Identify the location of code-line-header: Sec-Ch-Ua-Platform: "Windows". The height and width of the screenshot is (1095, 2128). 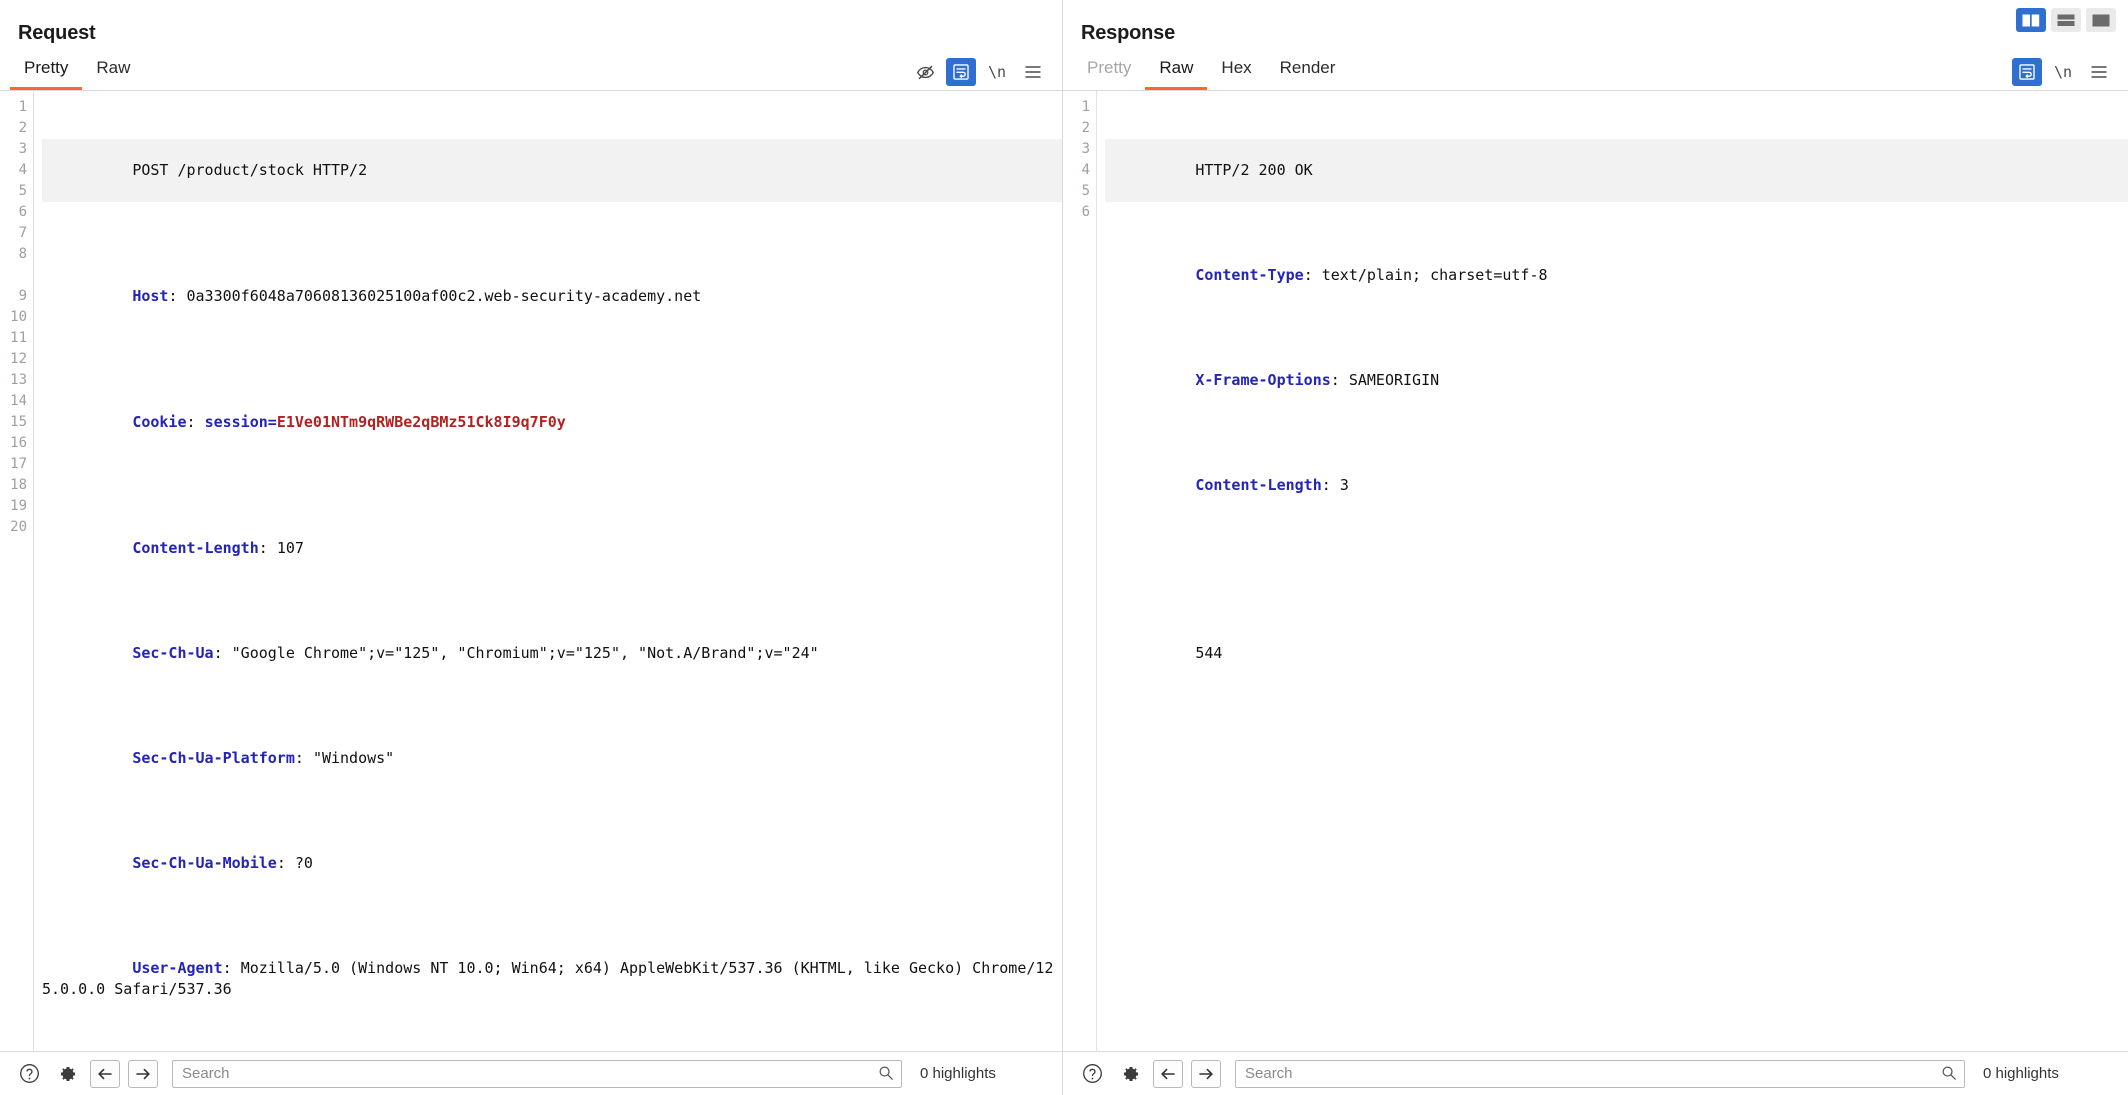
(263, 758).